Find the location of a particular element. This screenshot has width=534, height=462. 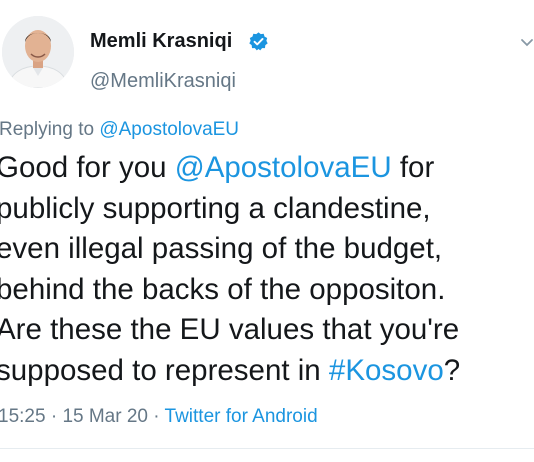

tweet-text-segment: Good for you is located at coordinates (87, 167).